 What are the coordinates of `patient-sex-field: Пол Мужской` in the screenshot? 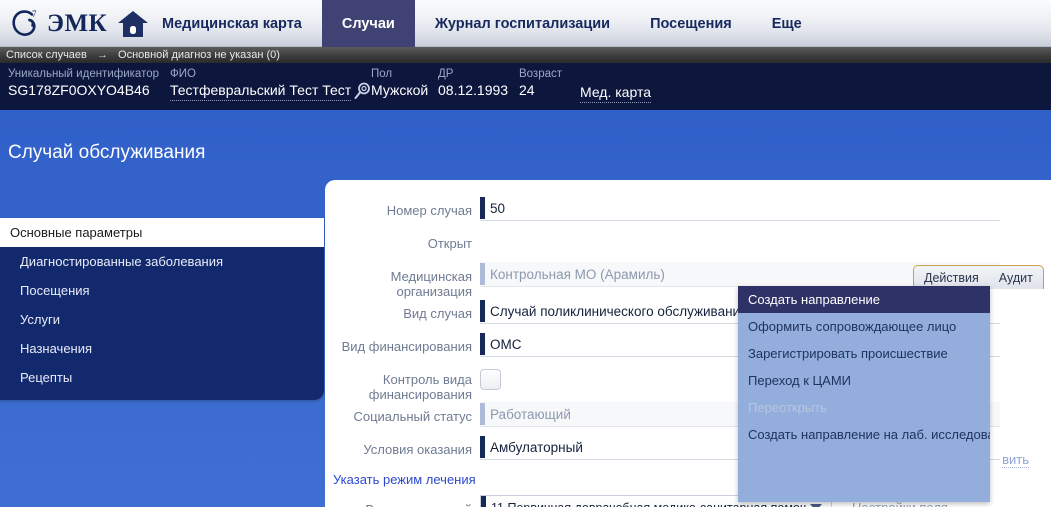 It's located at (399, 83).